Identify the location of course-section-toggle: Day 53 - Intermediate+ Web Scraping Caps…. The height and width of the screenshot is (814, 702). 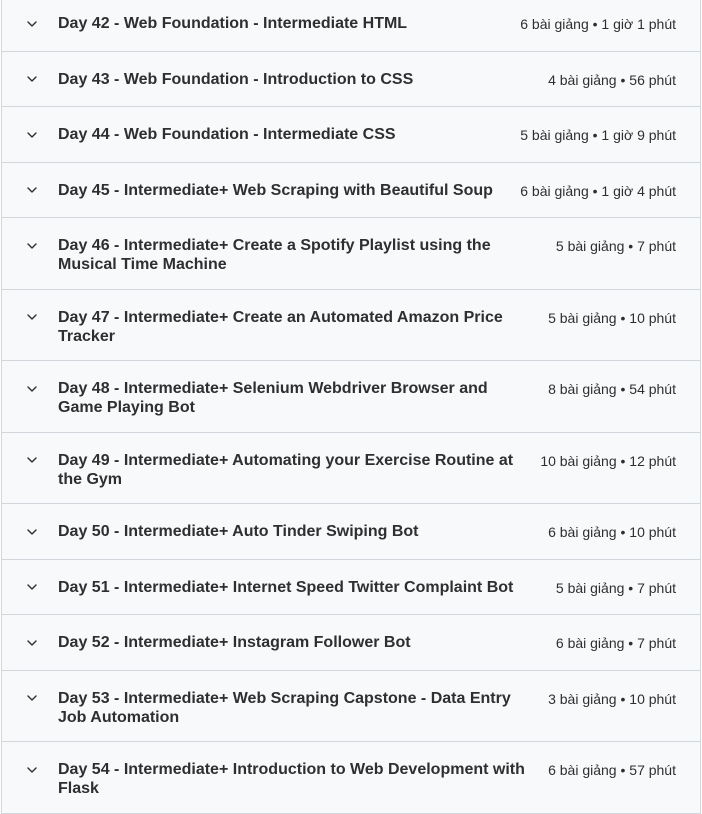
(351, 706).